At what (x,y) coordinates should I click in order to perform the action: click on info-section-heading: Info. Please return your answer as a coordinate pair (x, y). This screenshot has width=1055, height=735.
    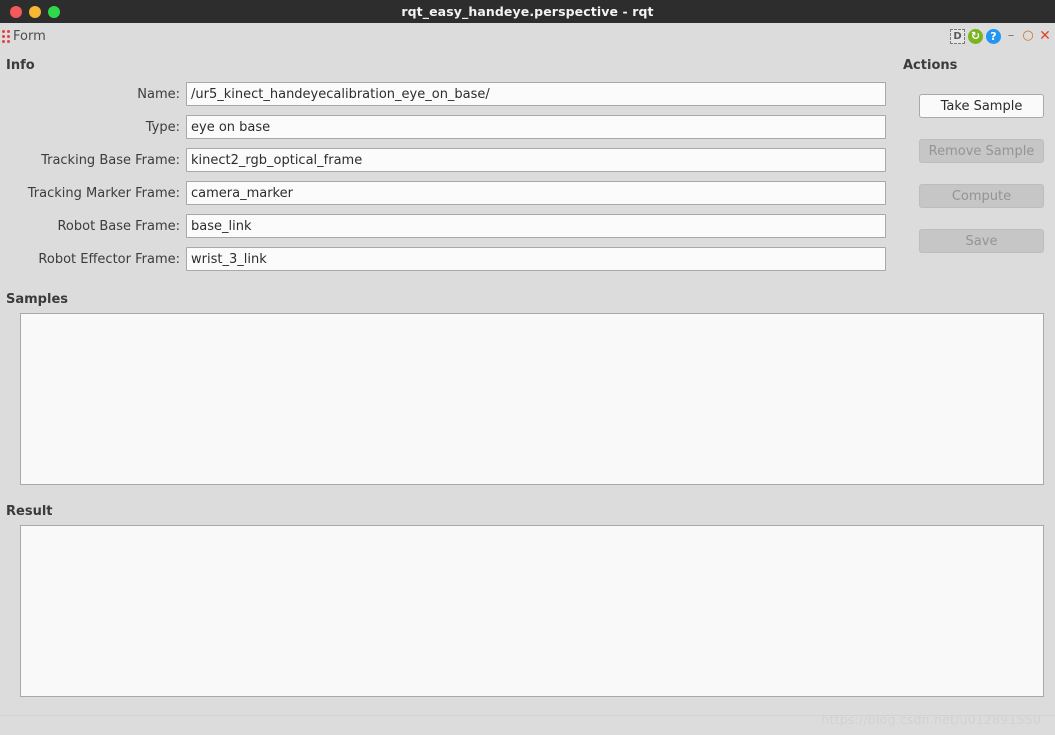
    Looking at the image, I should click on (20, 65).